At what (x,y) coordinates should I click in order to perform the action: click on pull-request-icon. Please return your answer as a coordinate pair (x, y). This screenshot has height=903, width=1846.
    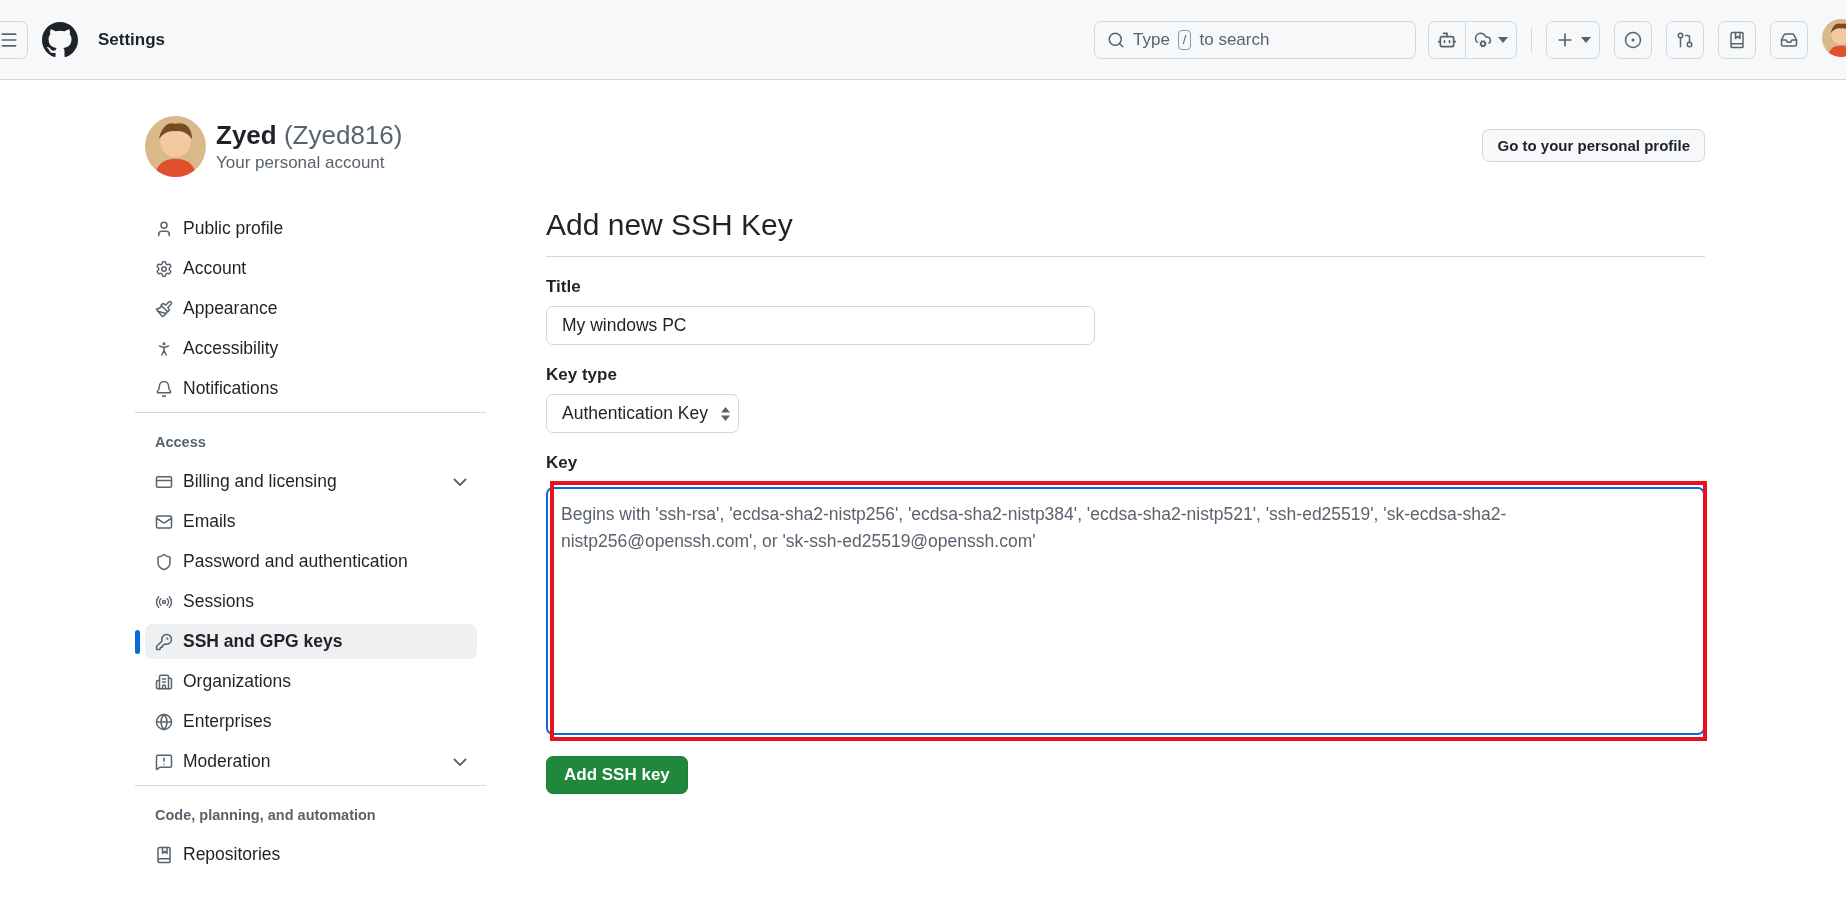
    Looking at the image, I should click on (1685, 39).